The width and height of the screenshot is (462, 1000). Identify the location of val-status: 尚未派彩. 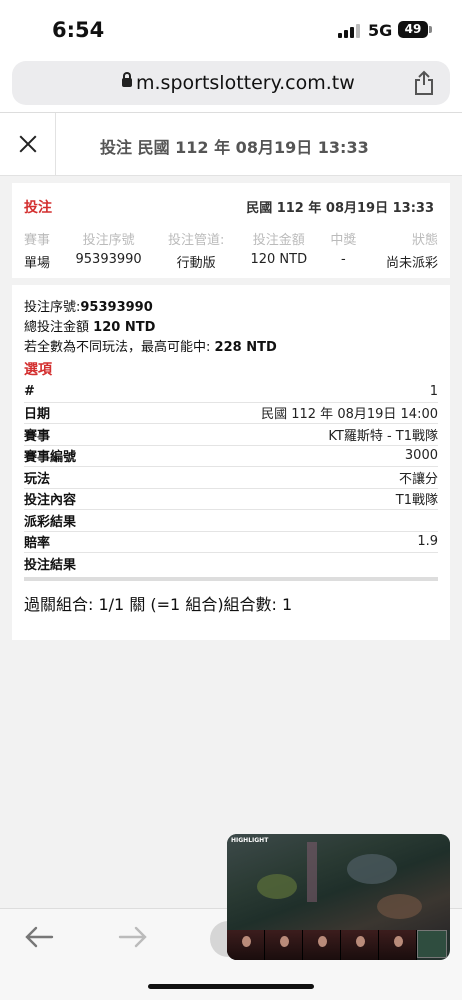
(411, 263).